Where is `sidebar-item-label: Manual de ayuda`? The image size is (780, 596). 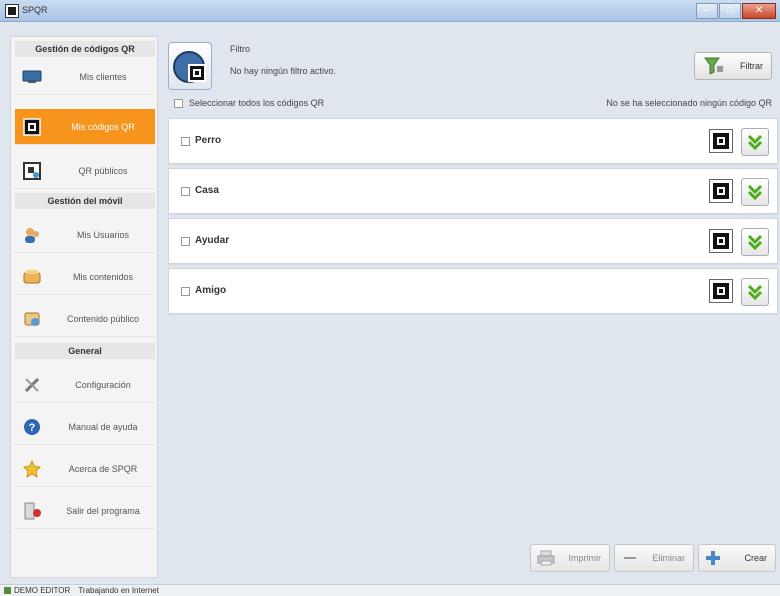 sidebar-item-label: Manual de ayuda is located at coordinates (103, 426).